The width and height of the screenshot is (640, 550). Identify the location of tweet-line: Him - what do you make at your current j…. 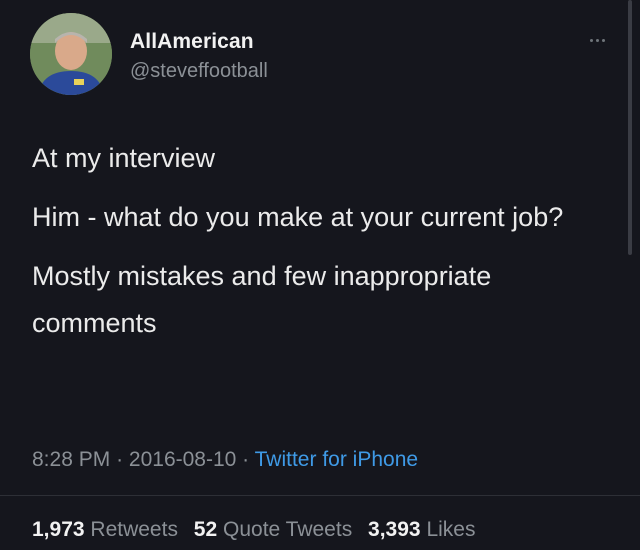
(298, 217).